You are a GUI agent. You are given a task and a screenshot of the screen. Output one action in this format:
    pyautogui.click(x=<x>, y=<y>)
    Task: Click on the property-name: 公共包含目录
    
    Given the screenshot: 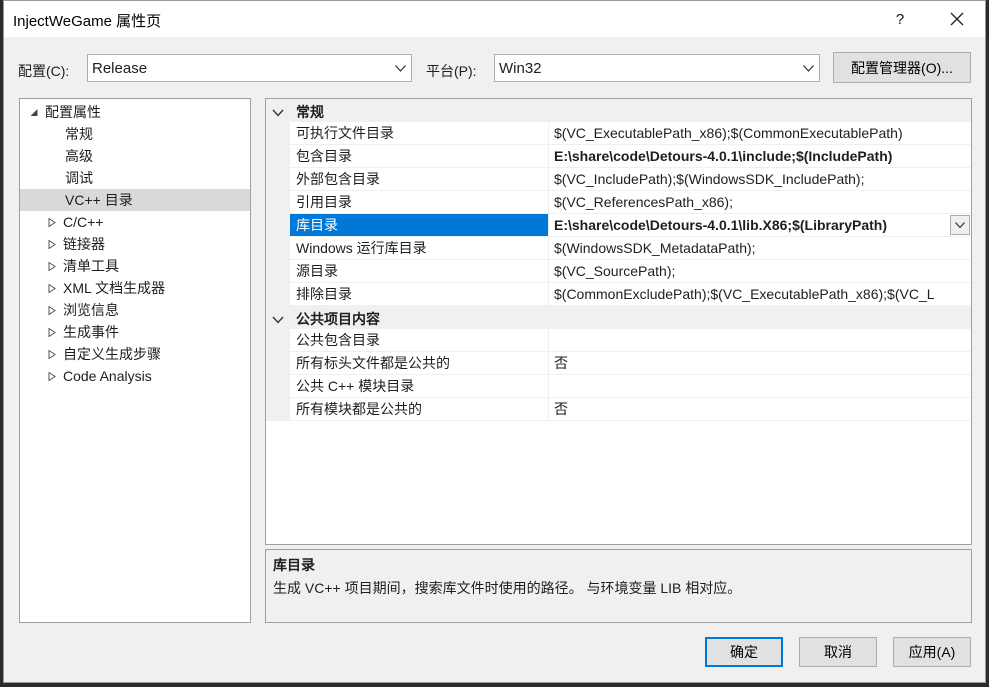 What is the action you would take?
    pyautogui.click(x=419, y=340)
    